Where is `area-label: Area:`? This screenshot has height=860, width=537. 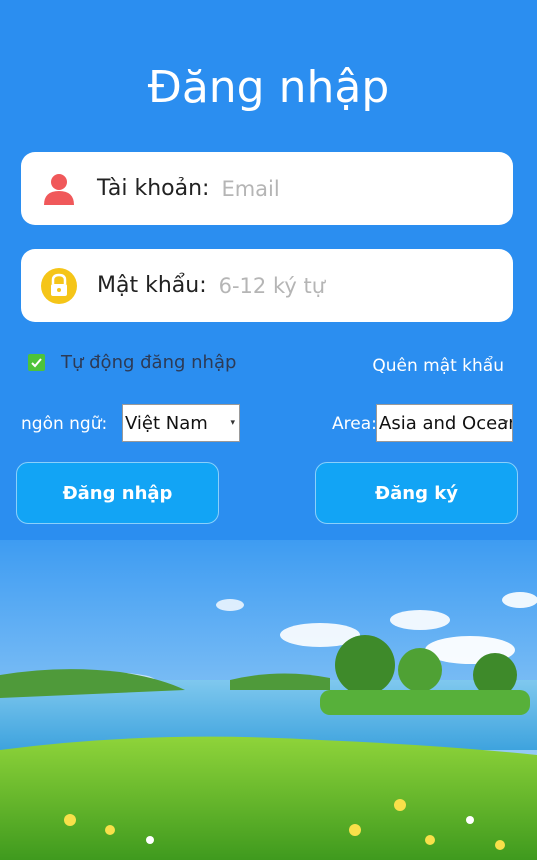 area-label: Area: is located at coordinates (354, 424).